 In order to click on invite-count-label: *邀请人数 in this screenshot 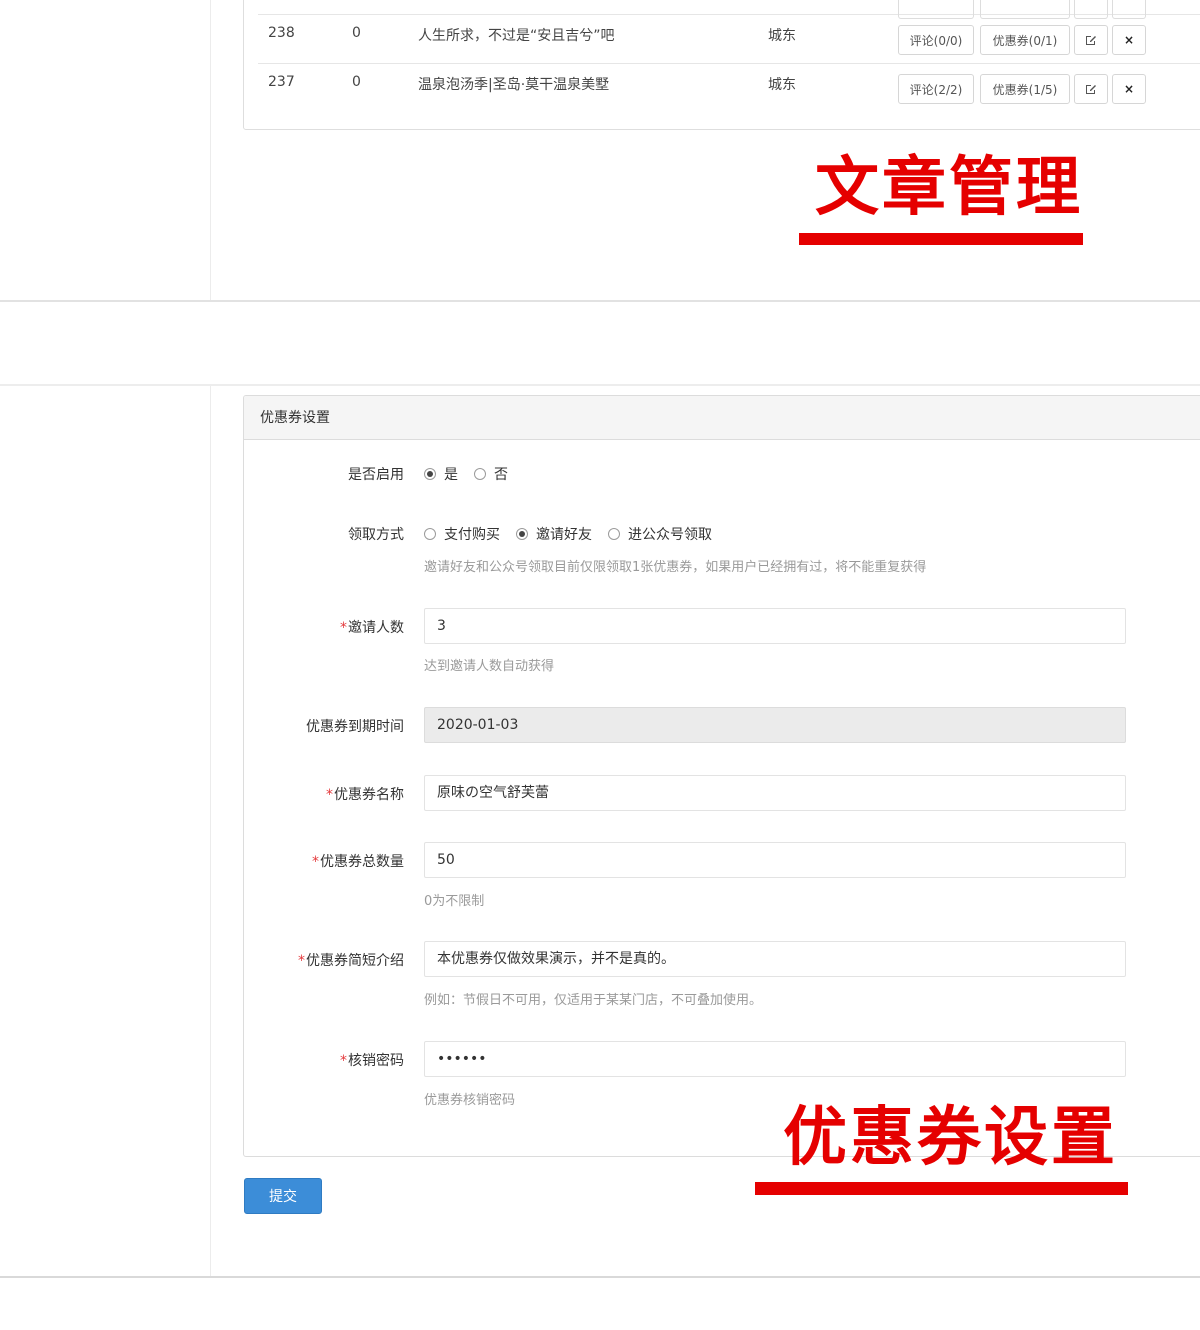, I will do `click(372, 628)`.